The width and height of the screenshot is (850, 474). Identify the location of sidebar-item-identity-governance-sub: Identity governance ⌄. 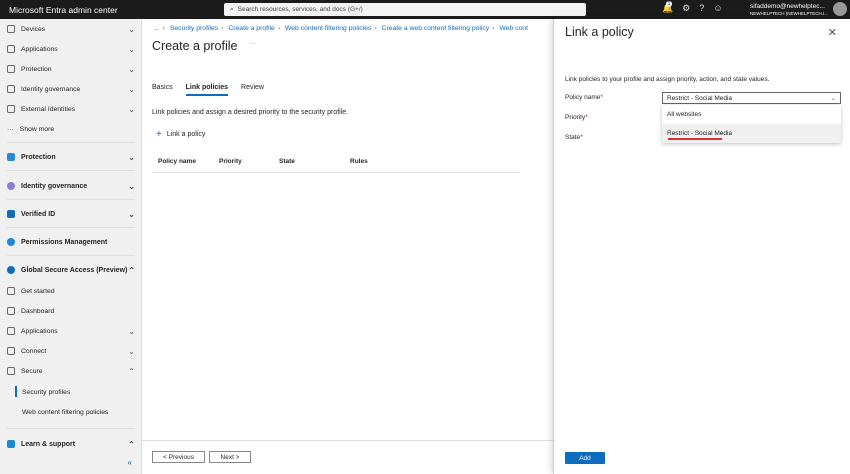
(71, 89).